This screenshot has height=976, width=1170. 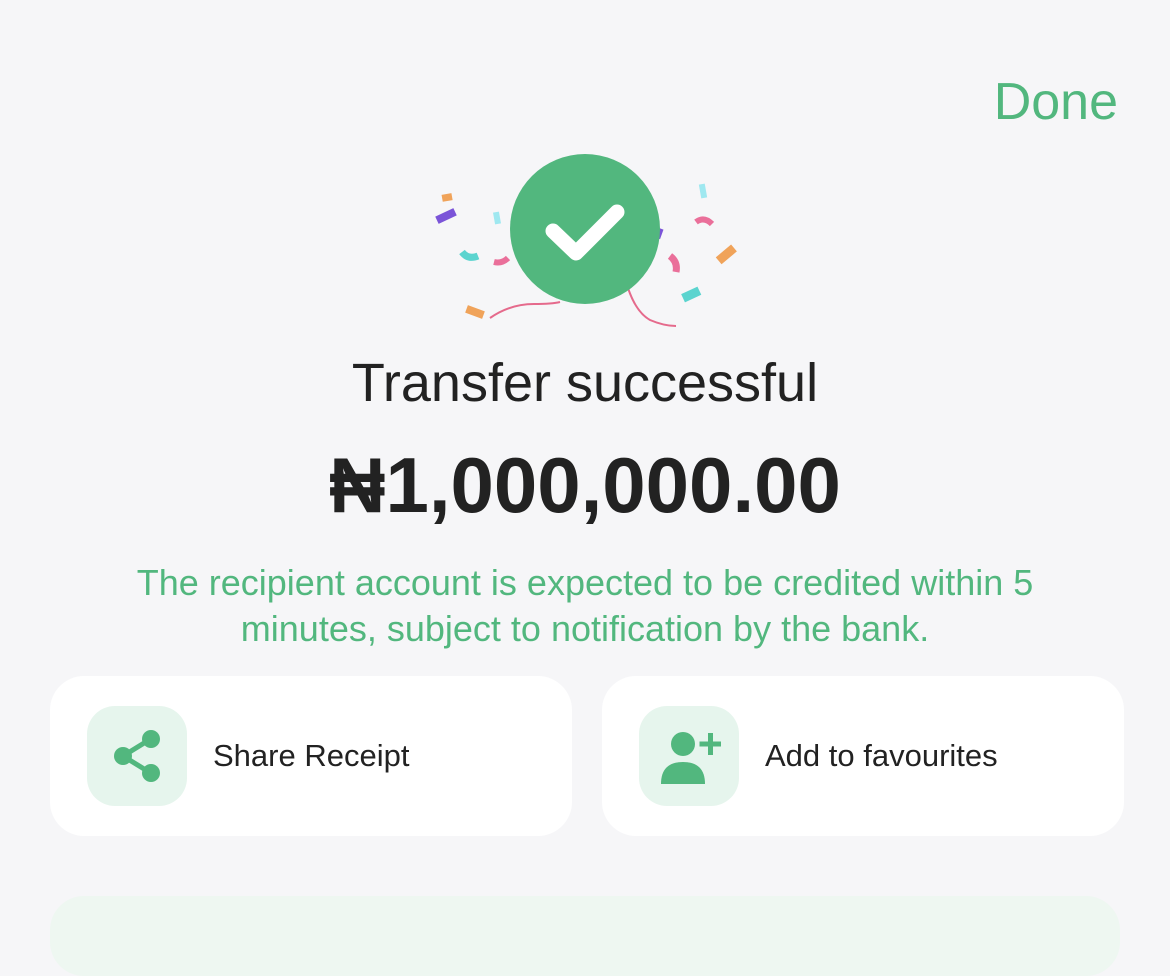 I want to click on share-icon-container, so click(x=137, y=756).